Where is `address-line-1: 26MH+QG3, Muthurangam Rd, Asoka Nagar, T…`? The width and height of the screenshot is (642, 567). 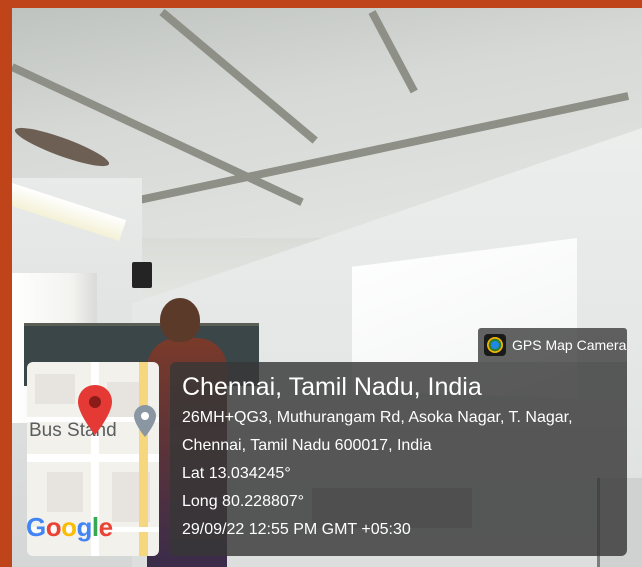
address-line-1: 26MH+QG3, Muthurangam Rd, Asoka Nagar, T… is located at coordinates (377, 417).